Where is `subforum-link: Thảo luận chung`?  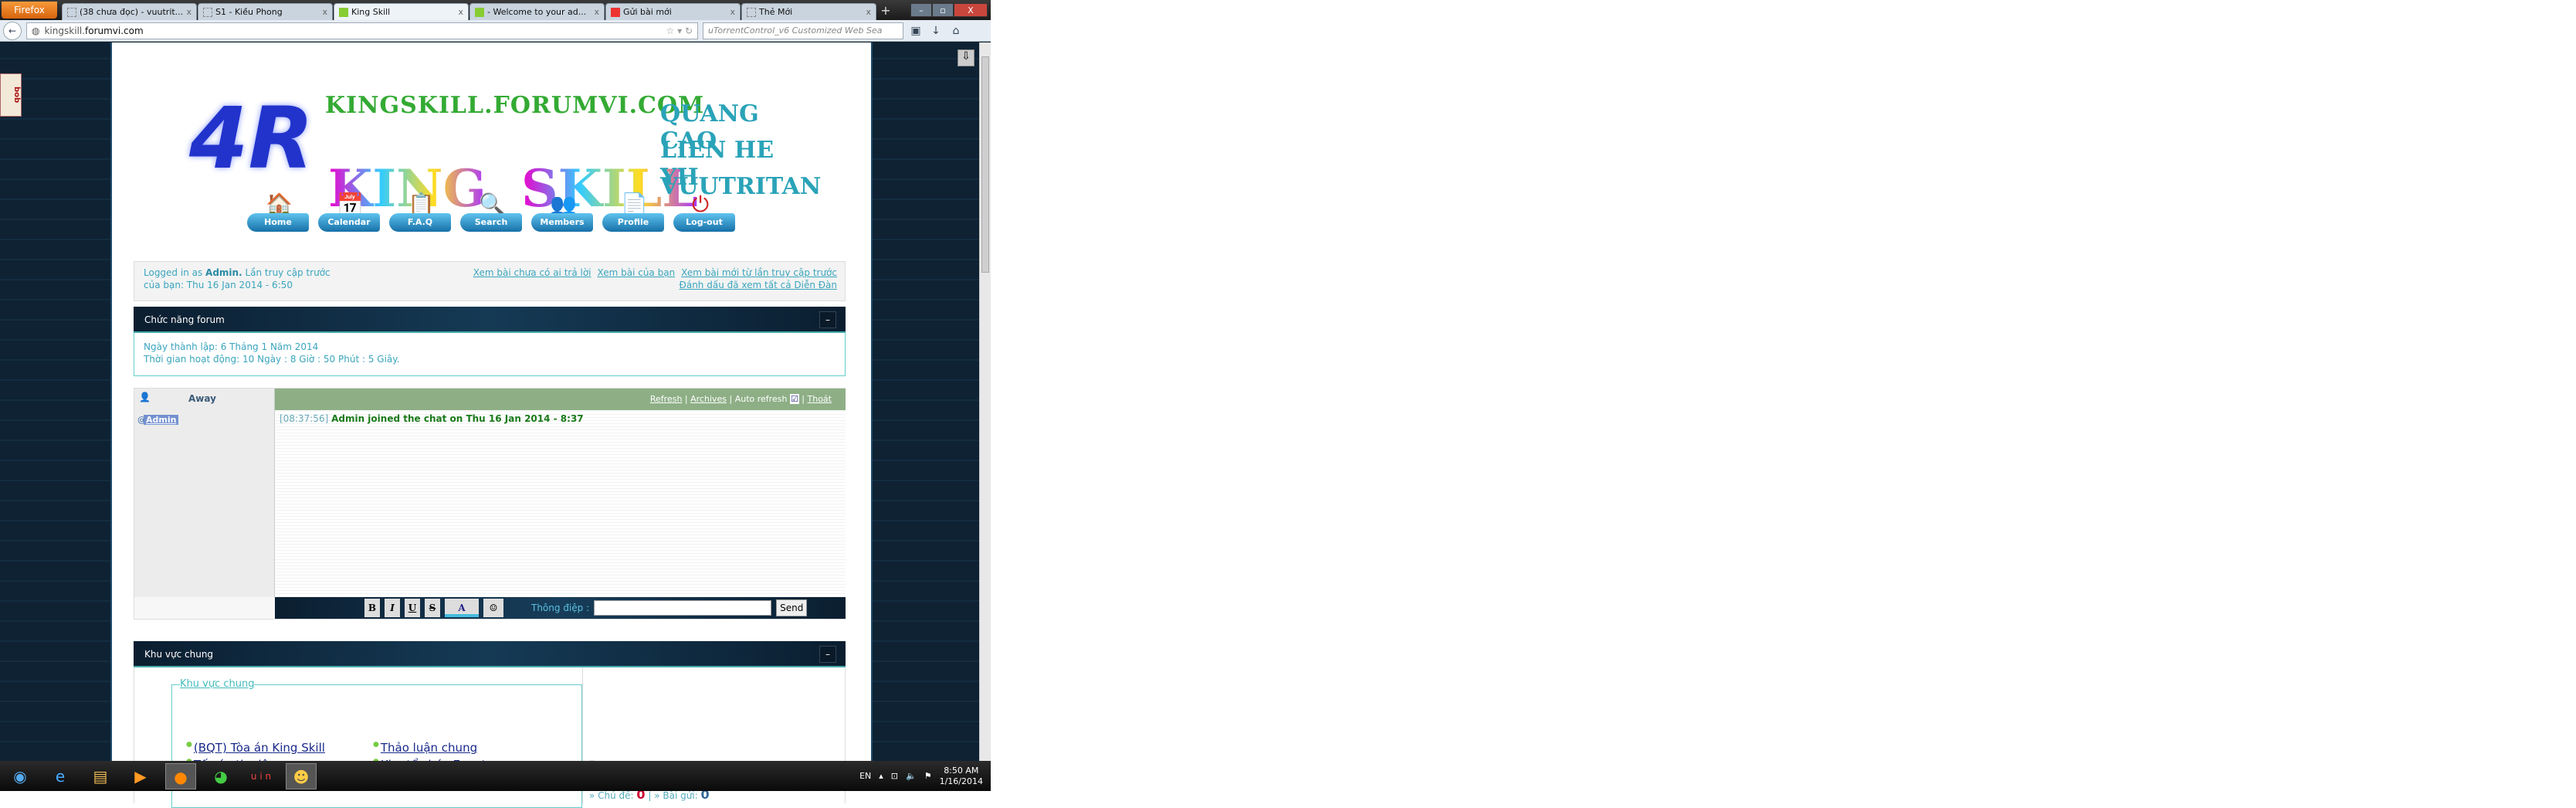
subforum-link: Thảo luận chung is located at coordinates (425, 748).